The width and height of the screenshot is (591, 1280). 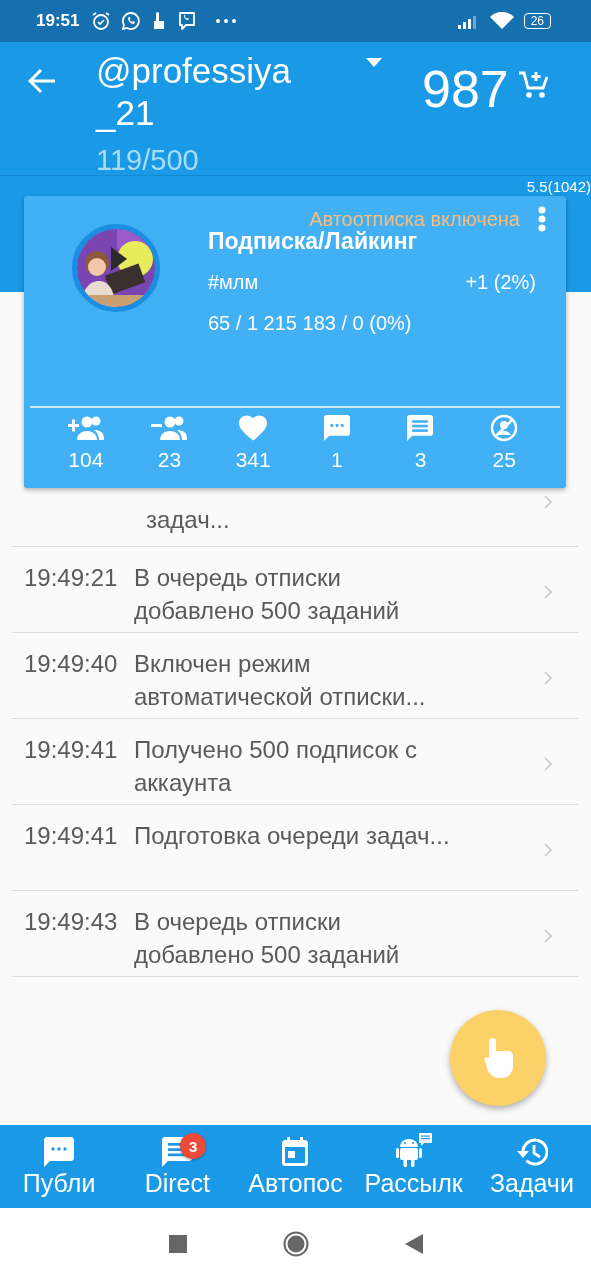 What do you see at coordinates (177, 1244) in the screenshot?
I see `recents-icon` at bounding box center [177, 1244].